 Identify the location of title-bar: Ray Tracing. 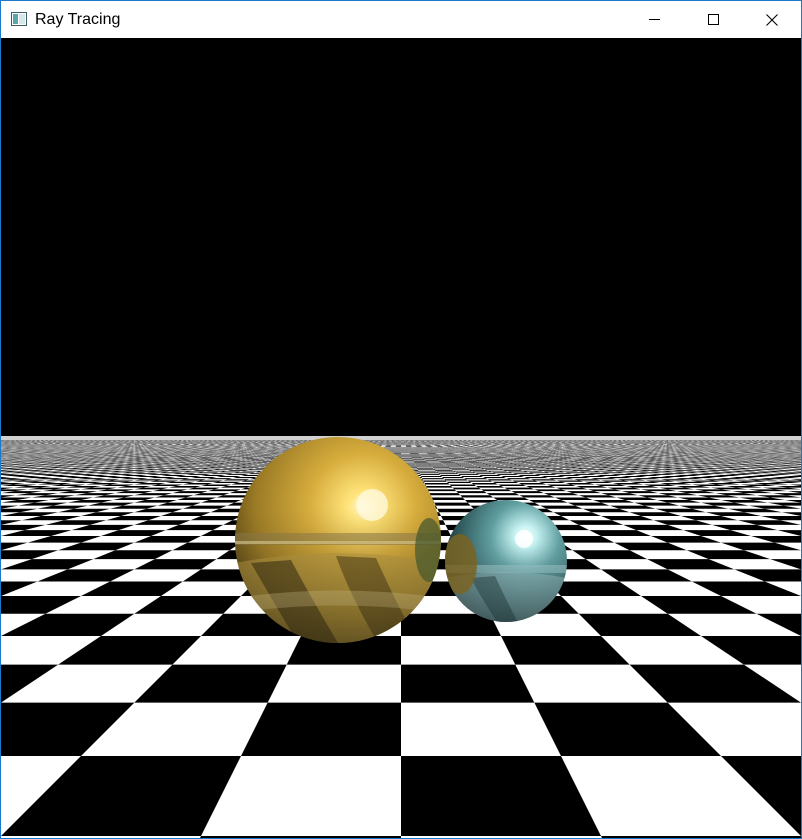
(401, 19).